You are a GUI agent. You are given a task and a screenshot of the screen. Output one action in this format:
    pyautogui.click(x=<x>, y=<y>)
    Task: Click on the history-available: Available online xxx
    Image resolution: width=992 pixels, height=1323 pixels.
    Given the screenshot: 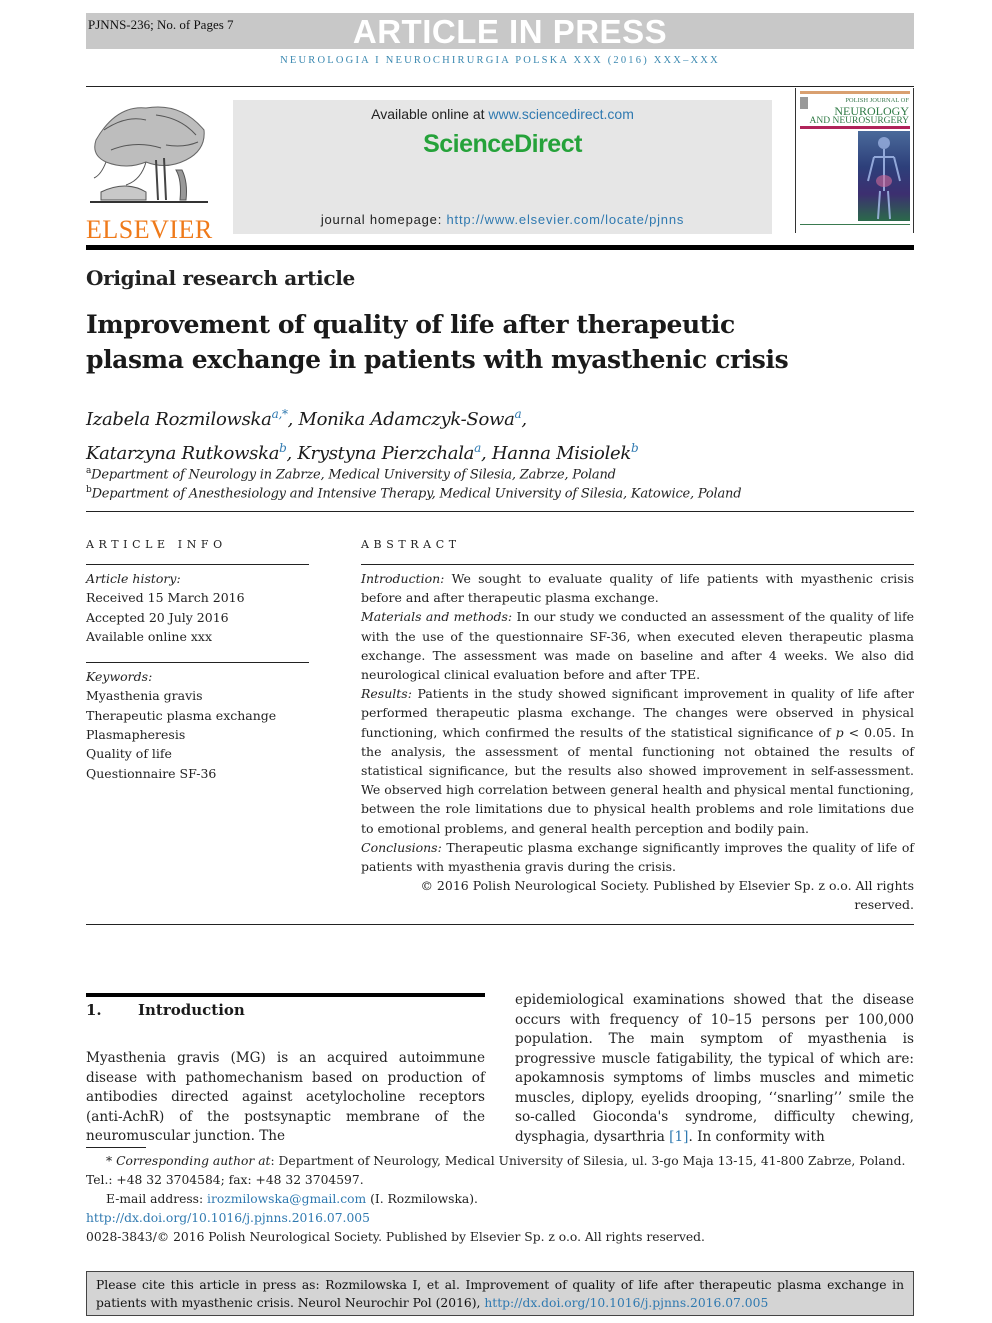 What is the action you would take?
    pyautogui.click(x=149, y=636)
    